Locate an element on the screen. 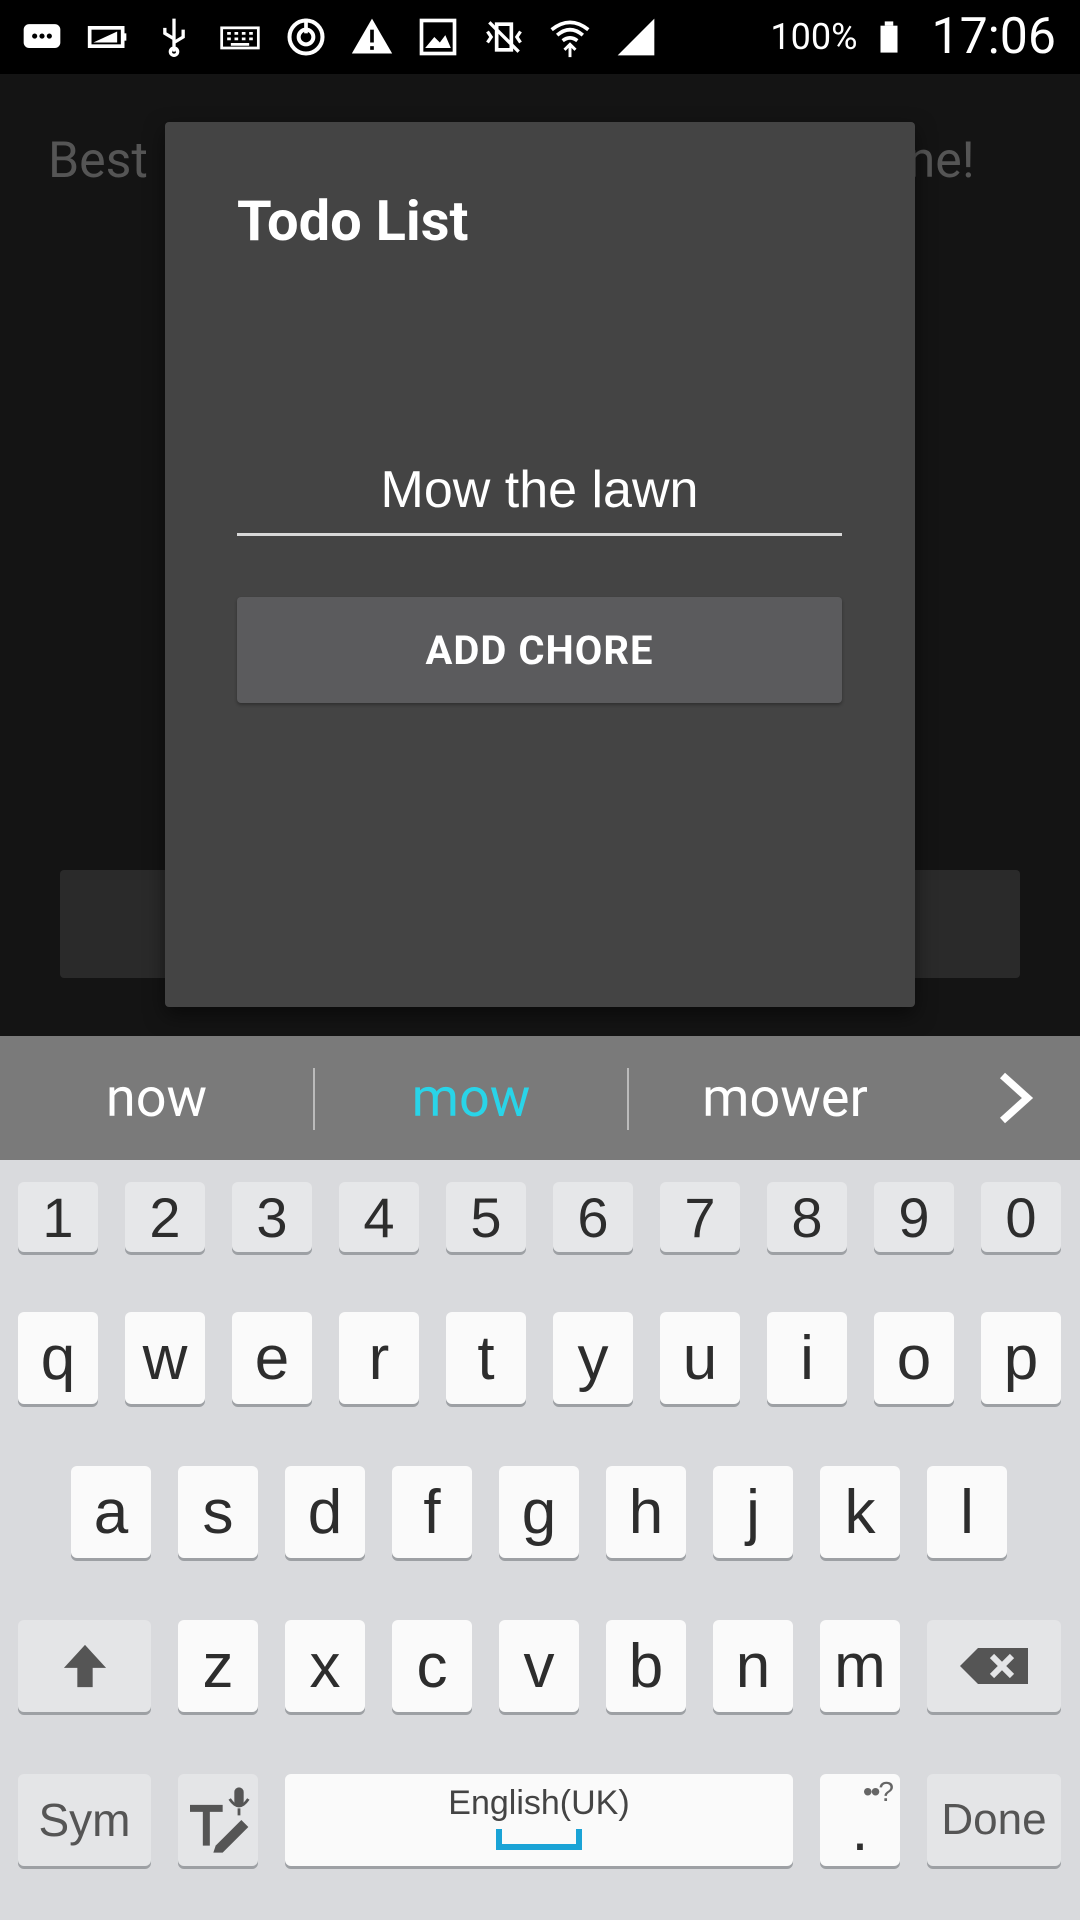 The height and width of the screenshot is (1920, 1080). handwriting-key is located at coordinates (218, 1820).